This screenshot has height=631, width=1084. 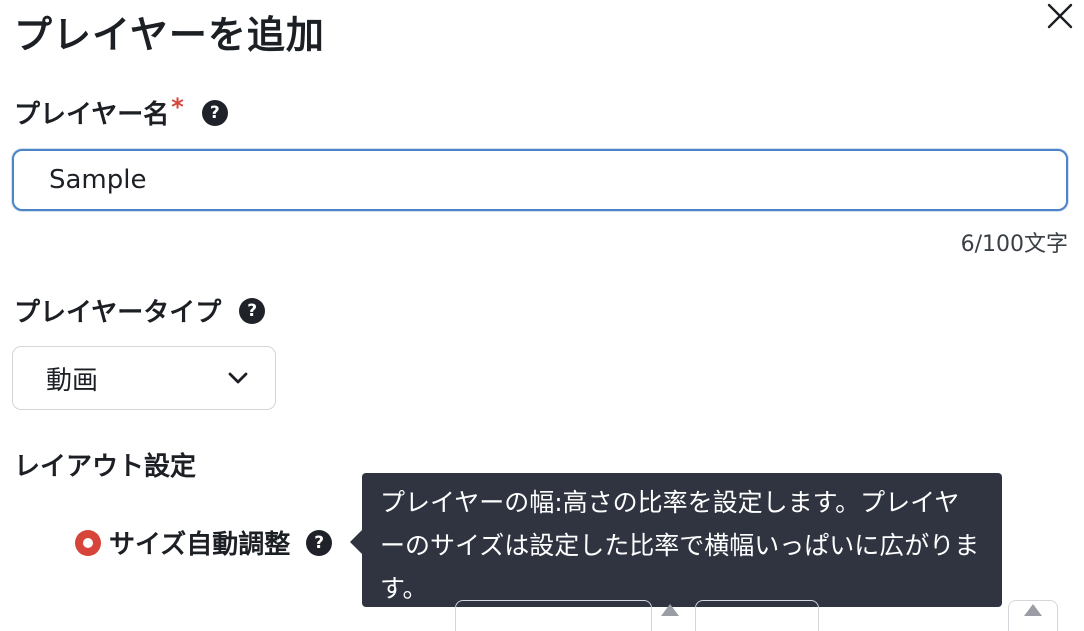 What do you see at coordinates (92, 115) in the screenshot?
I see `player-name-label: プレイヤー名` at bounding box center [92, 115].